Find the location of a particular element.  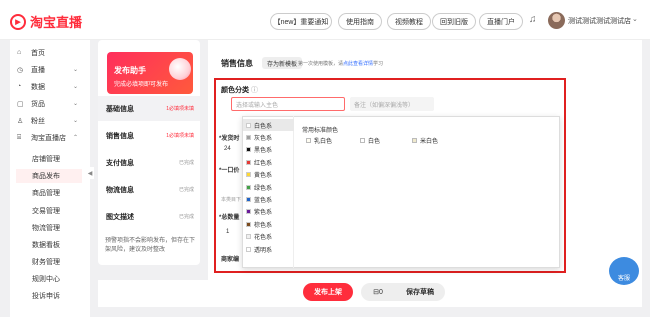

fans-icon: ♙ is located at coordinates (20, 121).